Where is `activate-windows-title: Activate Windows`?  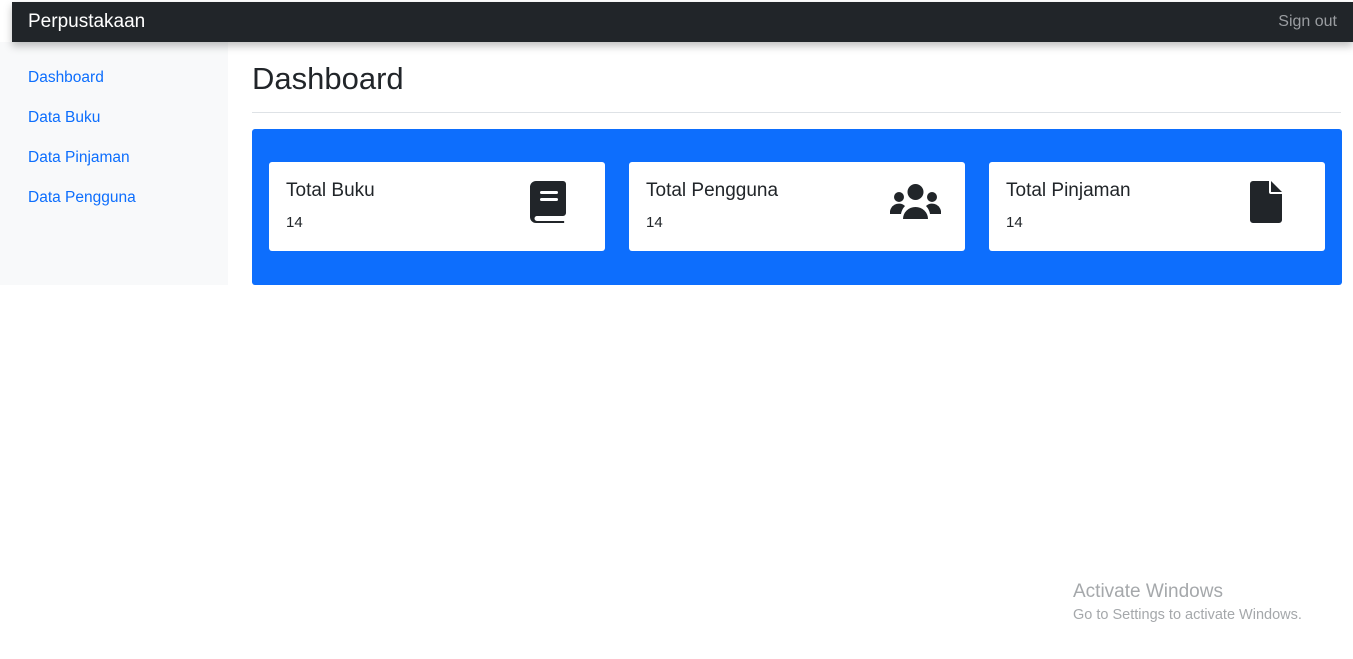 activate-windows-title: Activate Windows is located at coordinates (1148, 591).